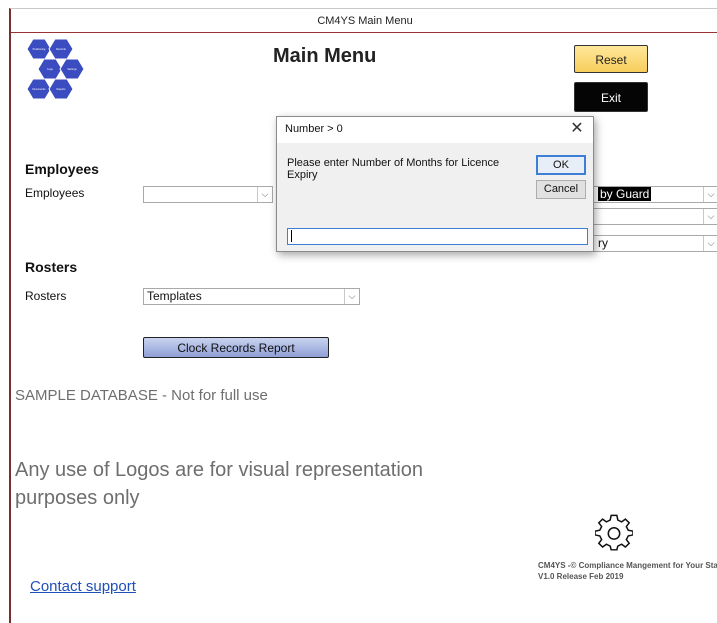 The height and width of the screenshot is (623, 717). Describe the element at coordinates (46, 296) in the screenshot. I see `rosters-label: Rosters` at that location.